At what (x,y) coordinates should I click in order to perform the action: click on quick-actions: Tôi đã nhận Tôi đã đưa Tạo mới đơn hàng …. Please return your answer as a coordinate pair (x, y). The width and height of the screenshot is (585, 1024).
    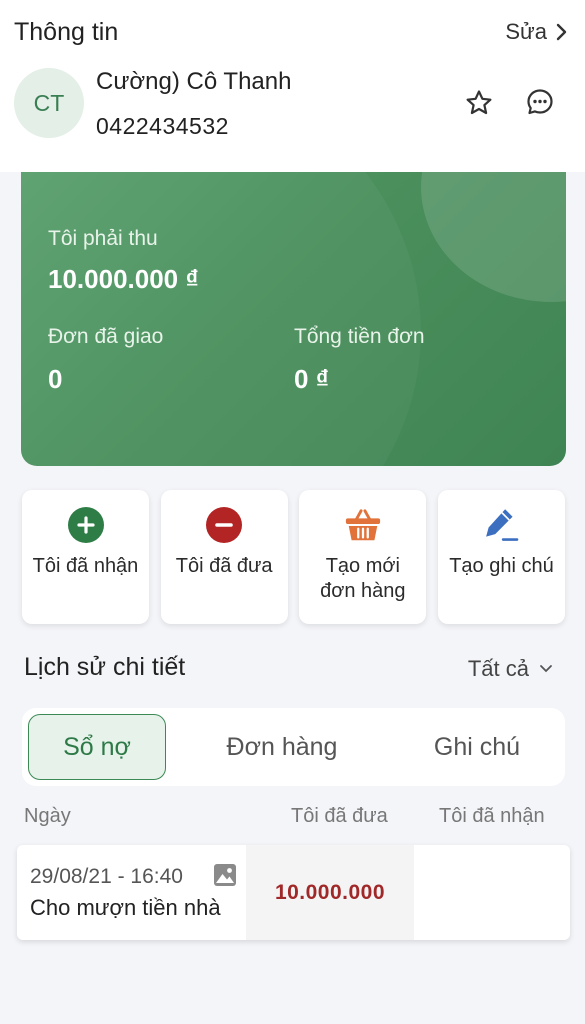
    Looking at the image, I should click on (293, 557).